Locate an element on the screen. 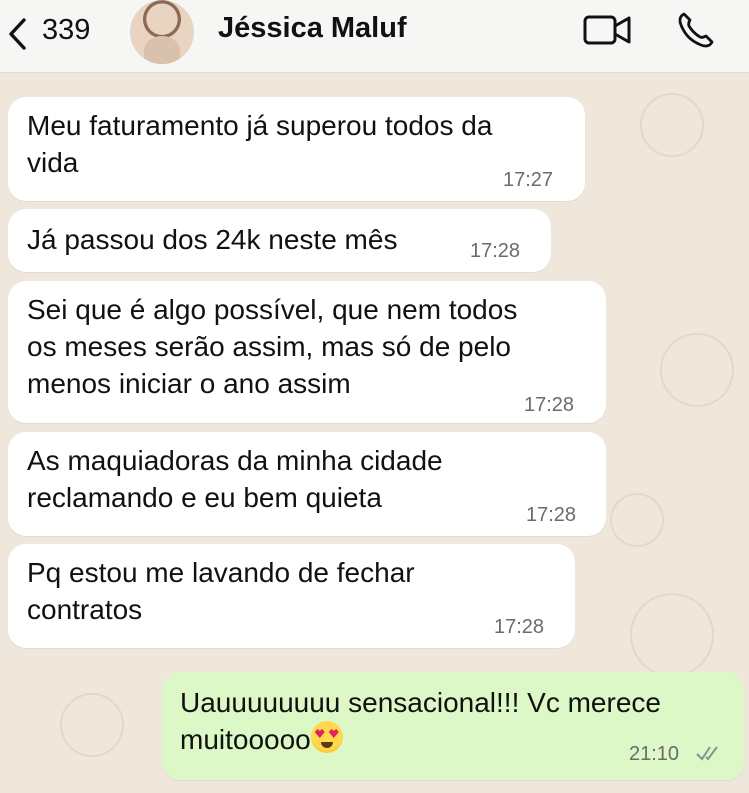 This screenshot has height=793, width=749. message-time: 21:10 is located at coordinates (654, 754).